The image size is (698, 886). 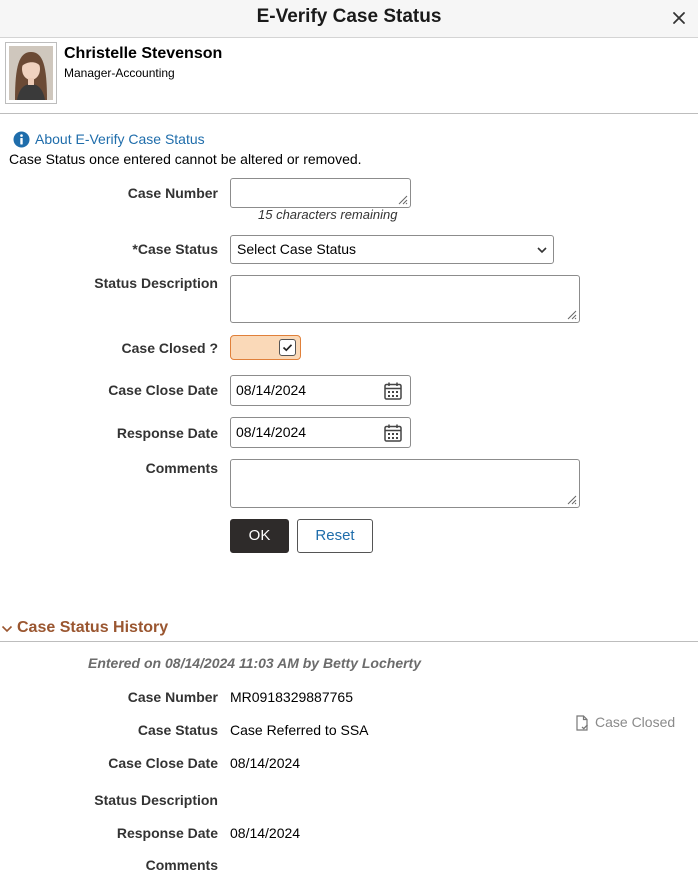 I want to click on history-case-status: Case Referred to SSA, so click(x=299, y=730).